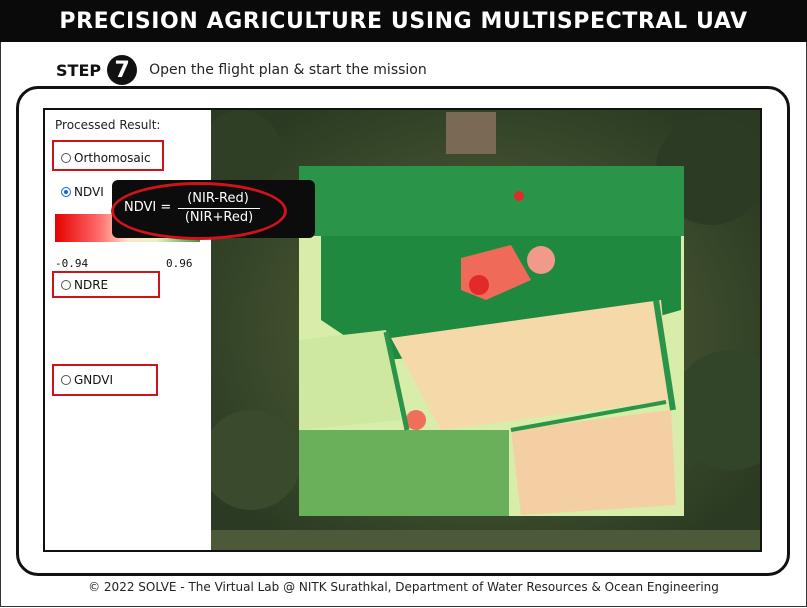  I want to click on radio-label: Orthomosaic, so click(112, 158).